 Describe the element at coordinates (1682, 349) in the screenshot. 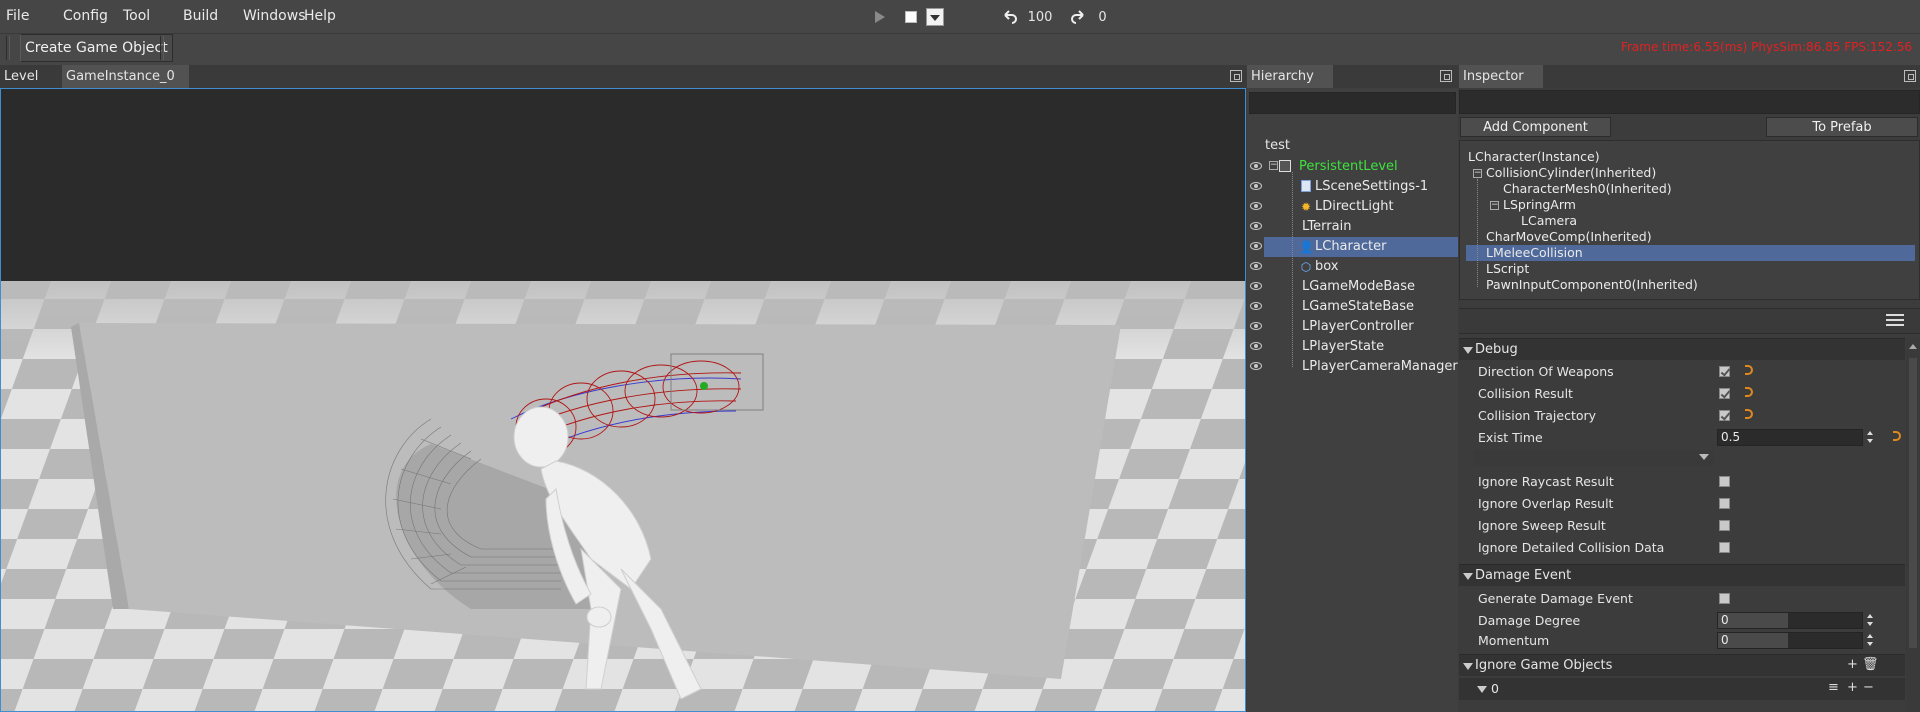

I see `section-debug-header: Debug` at that location.